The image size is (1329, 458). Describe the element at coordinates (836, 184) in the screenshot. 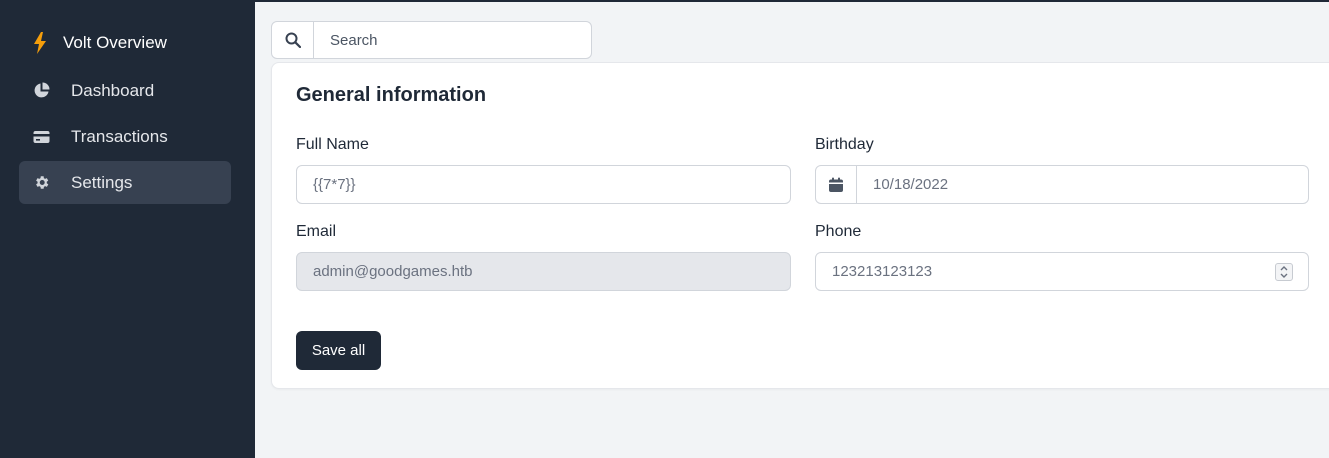

I see `calendar-icon` at that location.